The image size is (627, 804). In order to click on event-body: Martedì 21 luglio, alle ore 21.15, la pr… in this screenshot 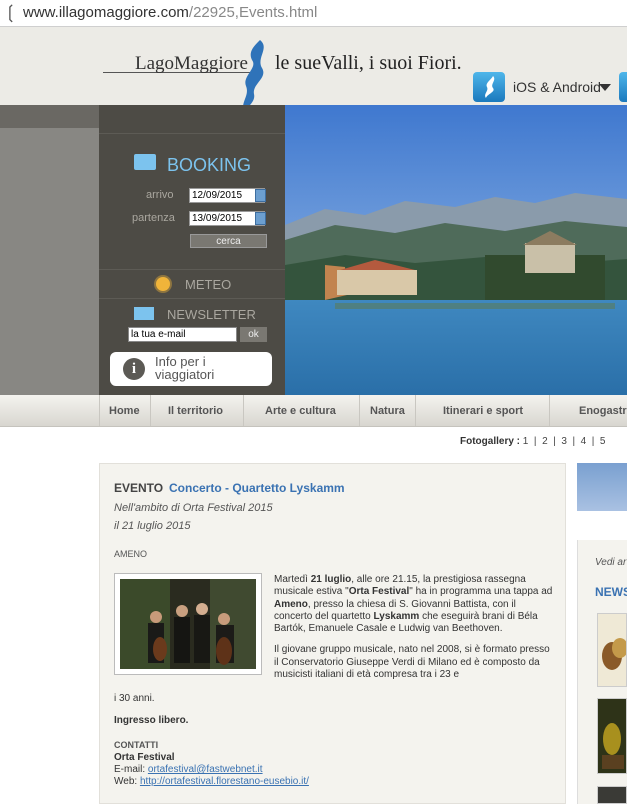, I will do `click(413, 632)`.